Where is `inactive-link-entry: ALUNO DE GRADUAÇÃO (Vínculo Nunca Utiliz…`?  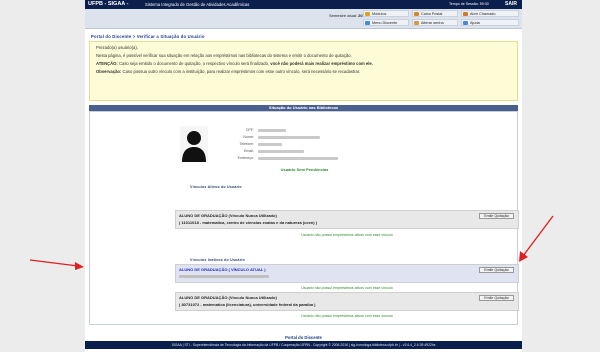
inactive-link-entry: ALUNO DE GRADUAÇÃO (Vínculo Nunca Utiliz… is located at coordinates (347, 301).